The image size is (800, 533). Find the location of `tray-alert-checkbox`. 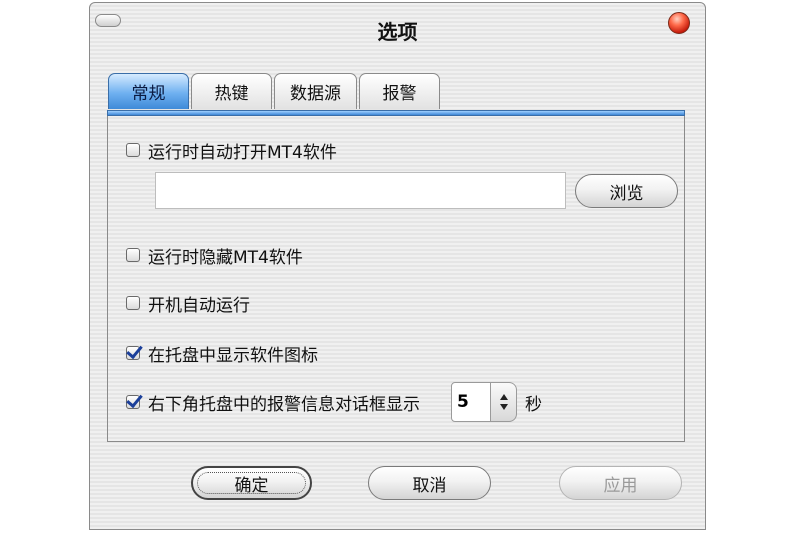

tray-alert-checkbox is located at coordinates (133, 402).